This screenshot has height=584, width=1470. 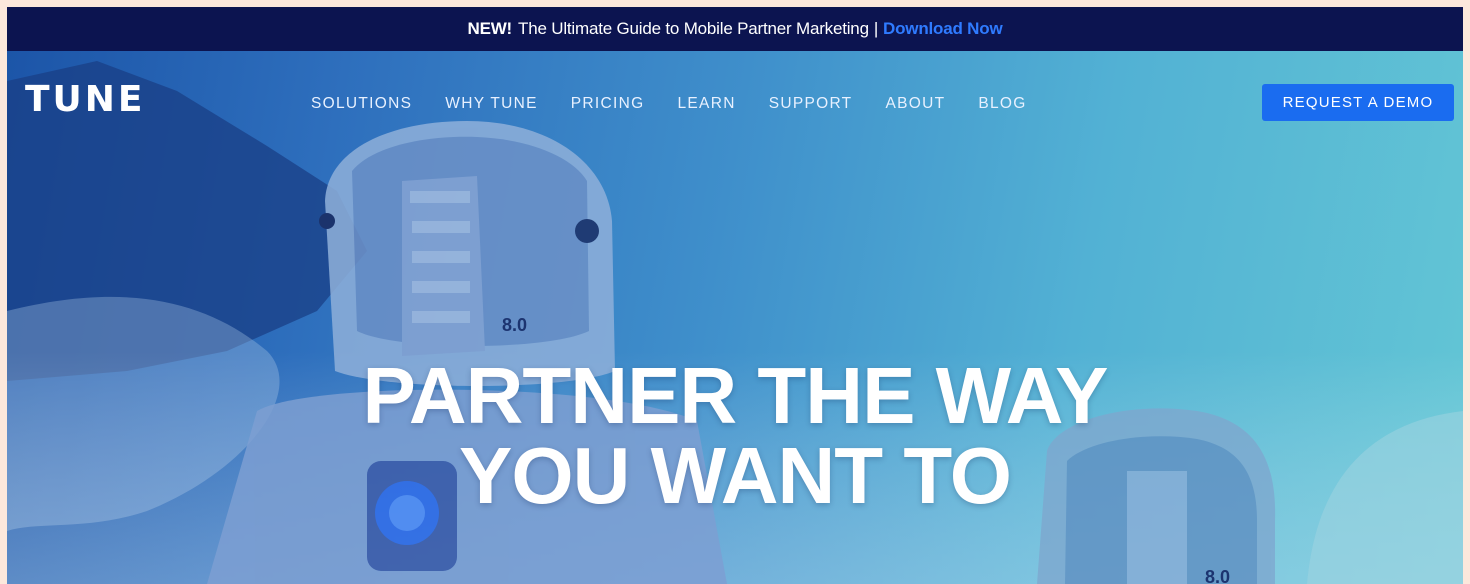 What do you see at coordinates (85, 99) in the screenshot?
I see `tune-logo: TUNE` at bounding box center [85, 99].